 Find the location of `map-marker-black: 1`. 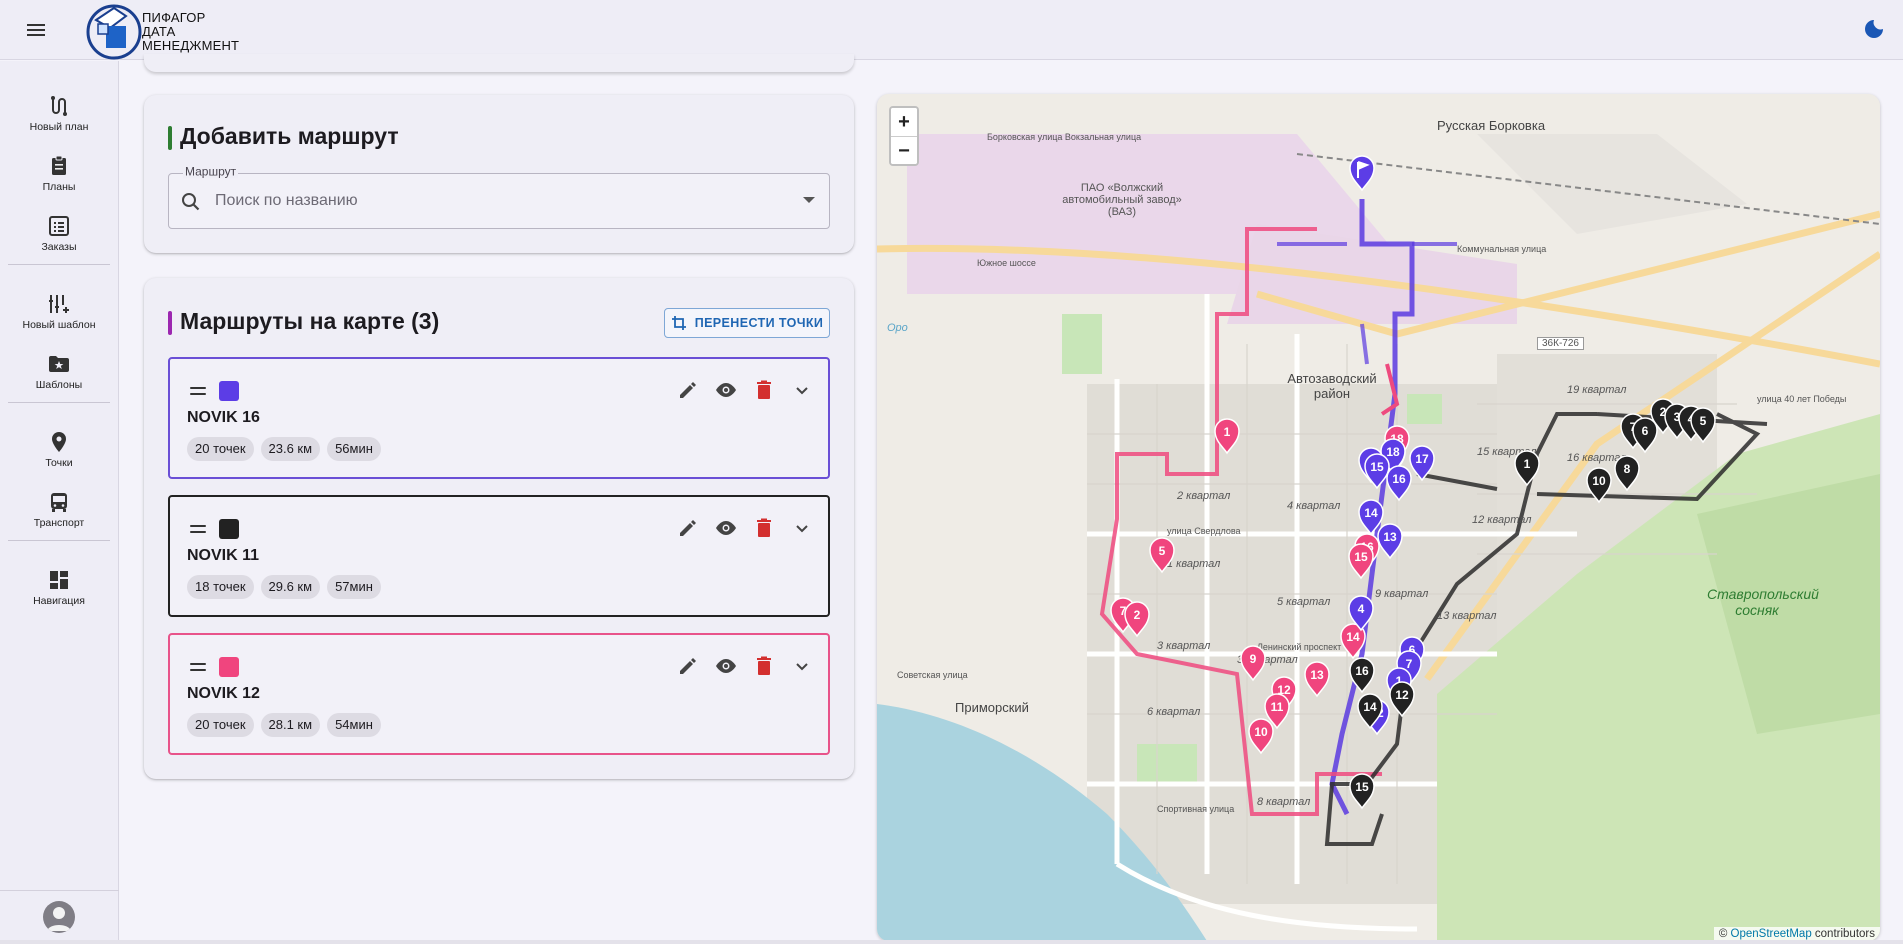

map-marker-black: 1 is located at coordinates (1527, 468).